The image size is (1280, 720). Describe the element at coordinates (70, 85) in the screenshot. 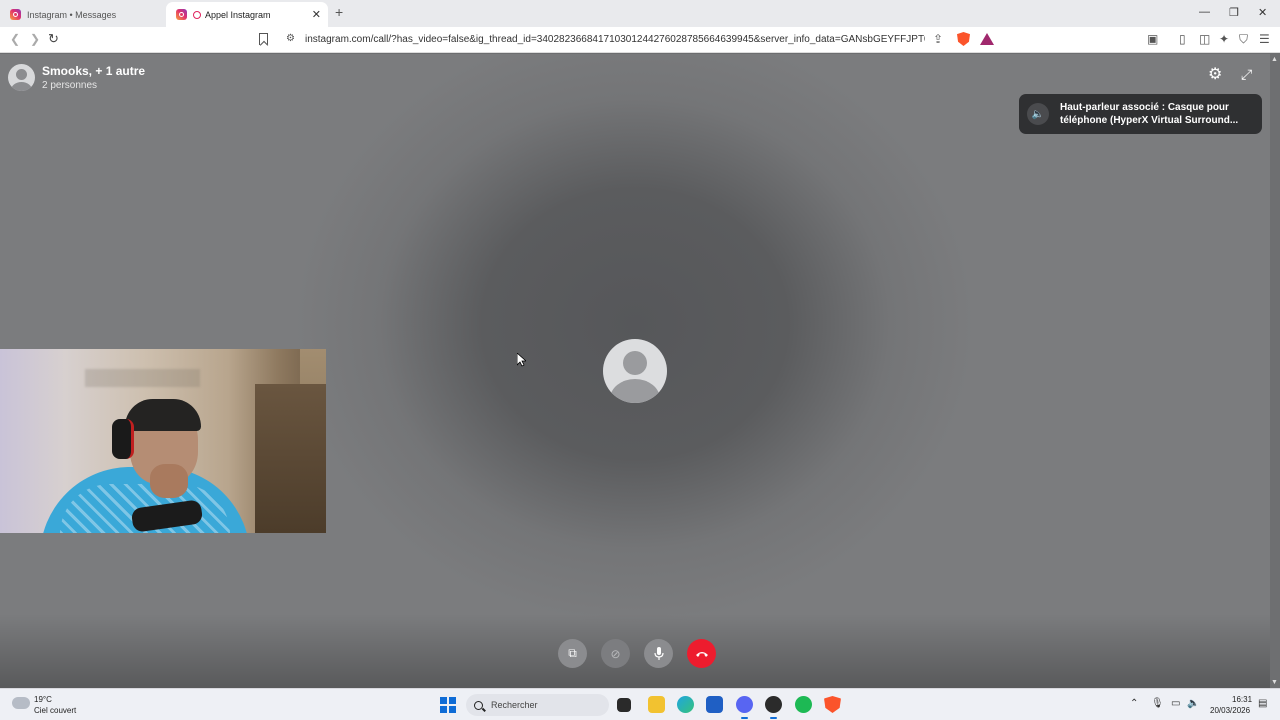

I see `call-participants-count: 2 personnes` at that location.